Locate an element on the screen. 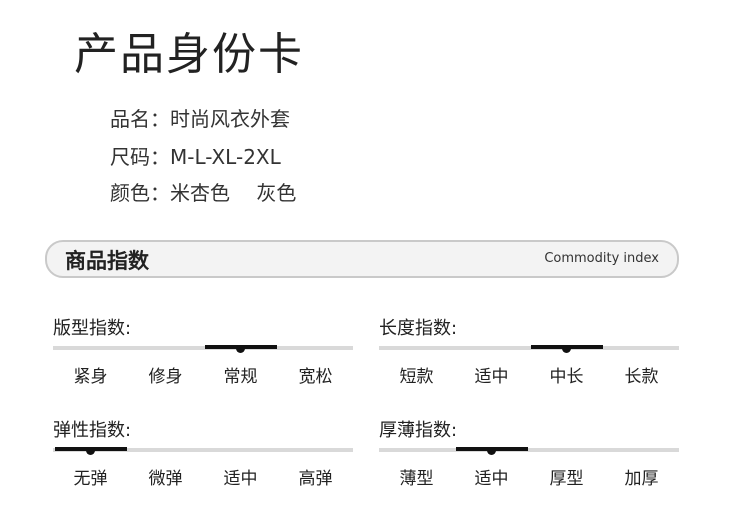 Image resolution: width=730 pixels, height=531 pixels. info-value: M-L-XL-2XL is located at coordinates (225, 157).